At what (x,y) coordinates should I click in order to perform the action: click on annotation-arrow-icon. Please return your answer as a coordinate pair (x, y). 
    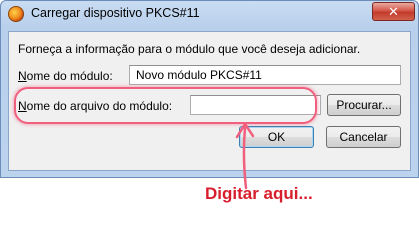
    Looking at the image, I should click on (245, 156).